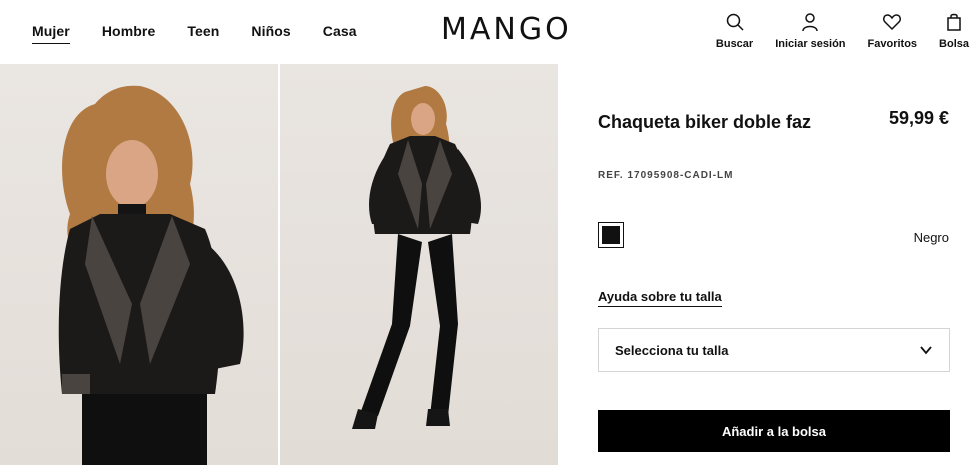 The width and height of the screenshot is (977, 465). Describe the element at coordinates (774, 431) in the screenshot. I see `add-to-bag-button: Añadir a la bolsa` at that location.